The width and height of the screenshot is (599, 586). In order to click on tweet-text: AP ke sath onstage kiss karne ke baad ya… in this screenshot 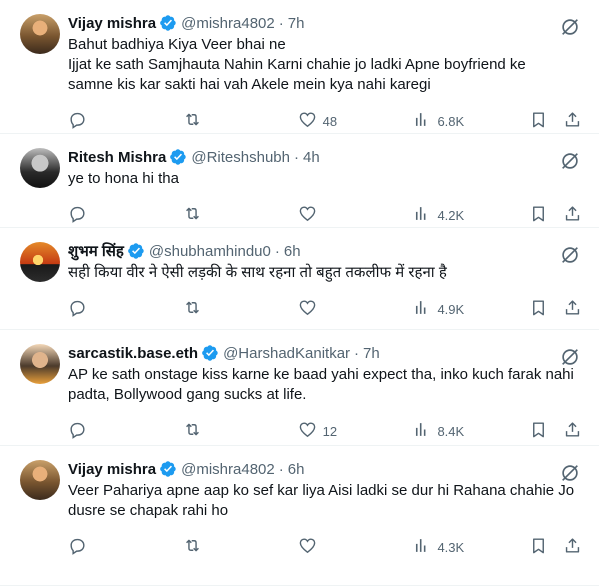, I will do `click(325, 385)`.